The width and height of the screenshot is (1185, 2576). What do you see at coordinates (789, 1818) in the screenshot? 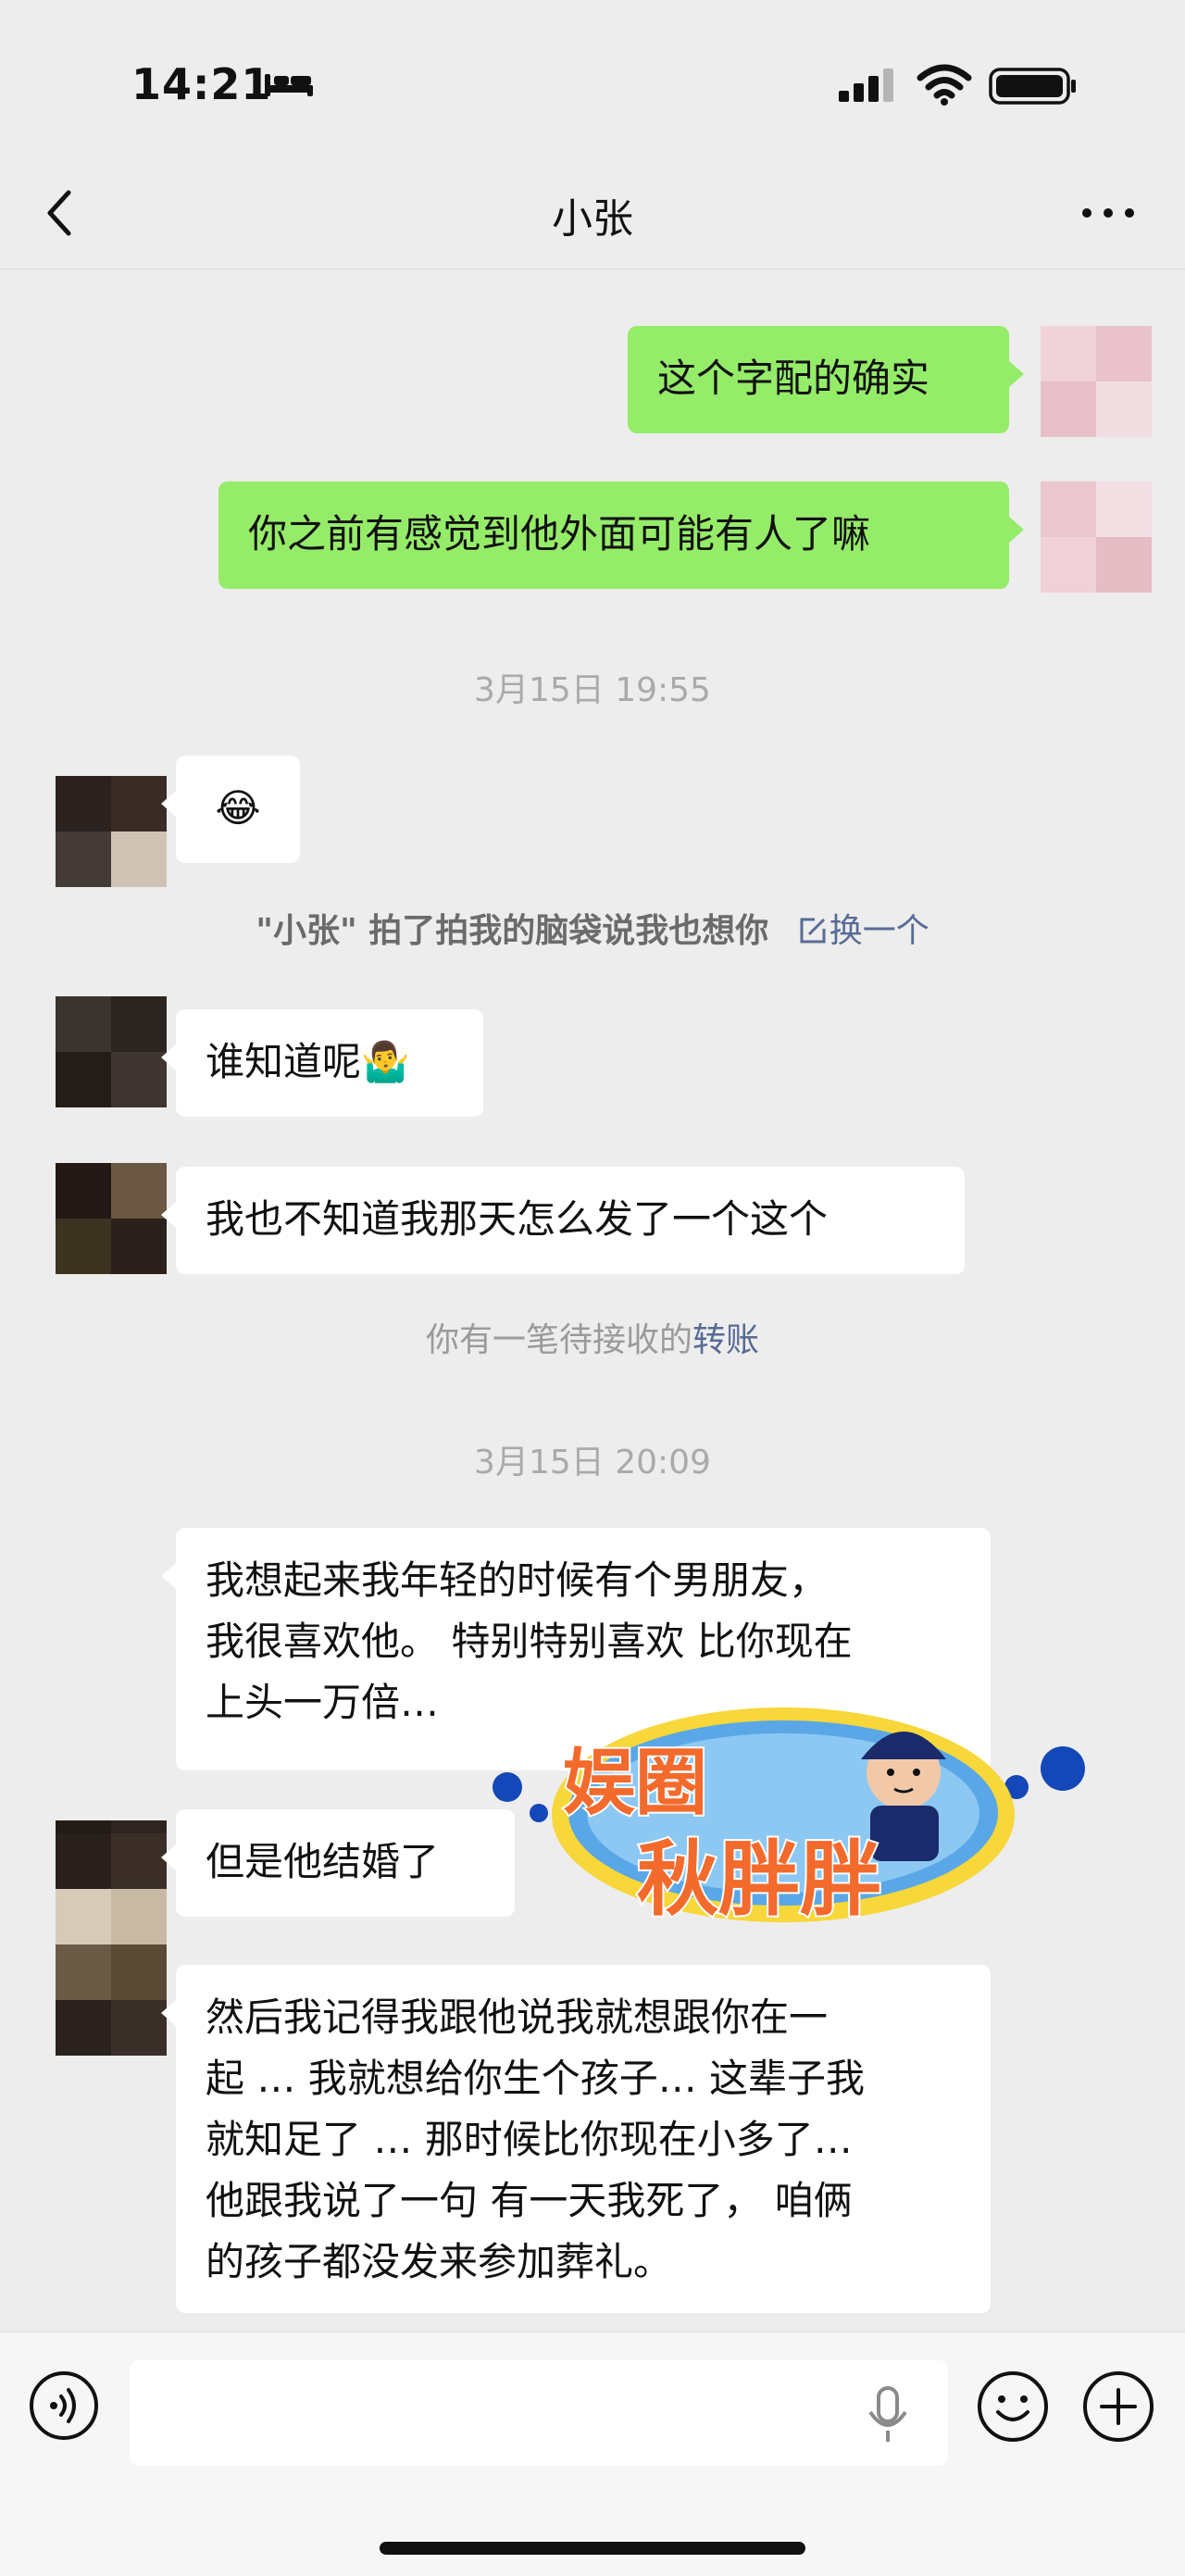
I see `watermark-logo: 娱圈 秋胖胖` at bounding box center [789, 1818].